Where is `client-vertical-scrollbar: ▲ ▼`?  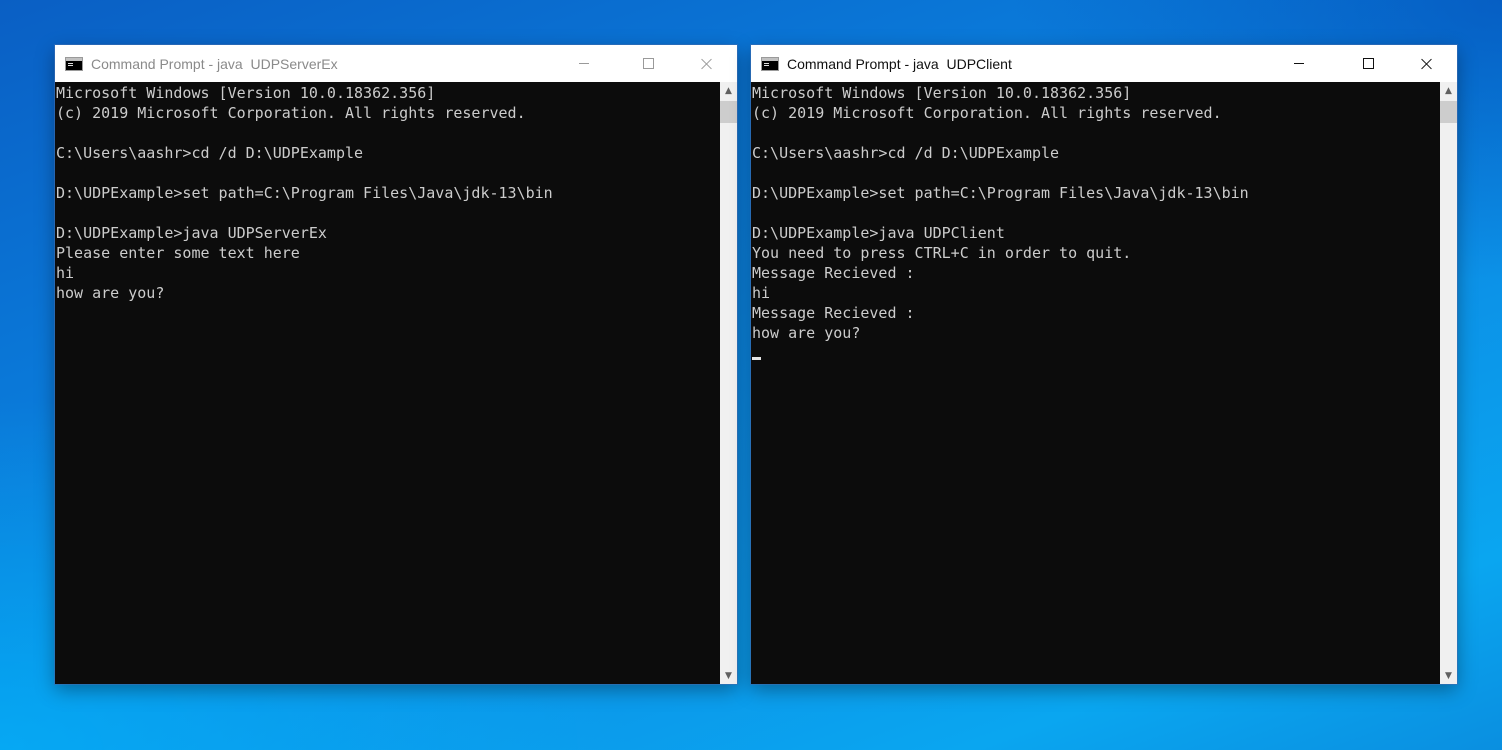
client-vertical-scrollbar: ▲ ▼ is located at coordinates (1448, 383).